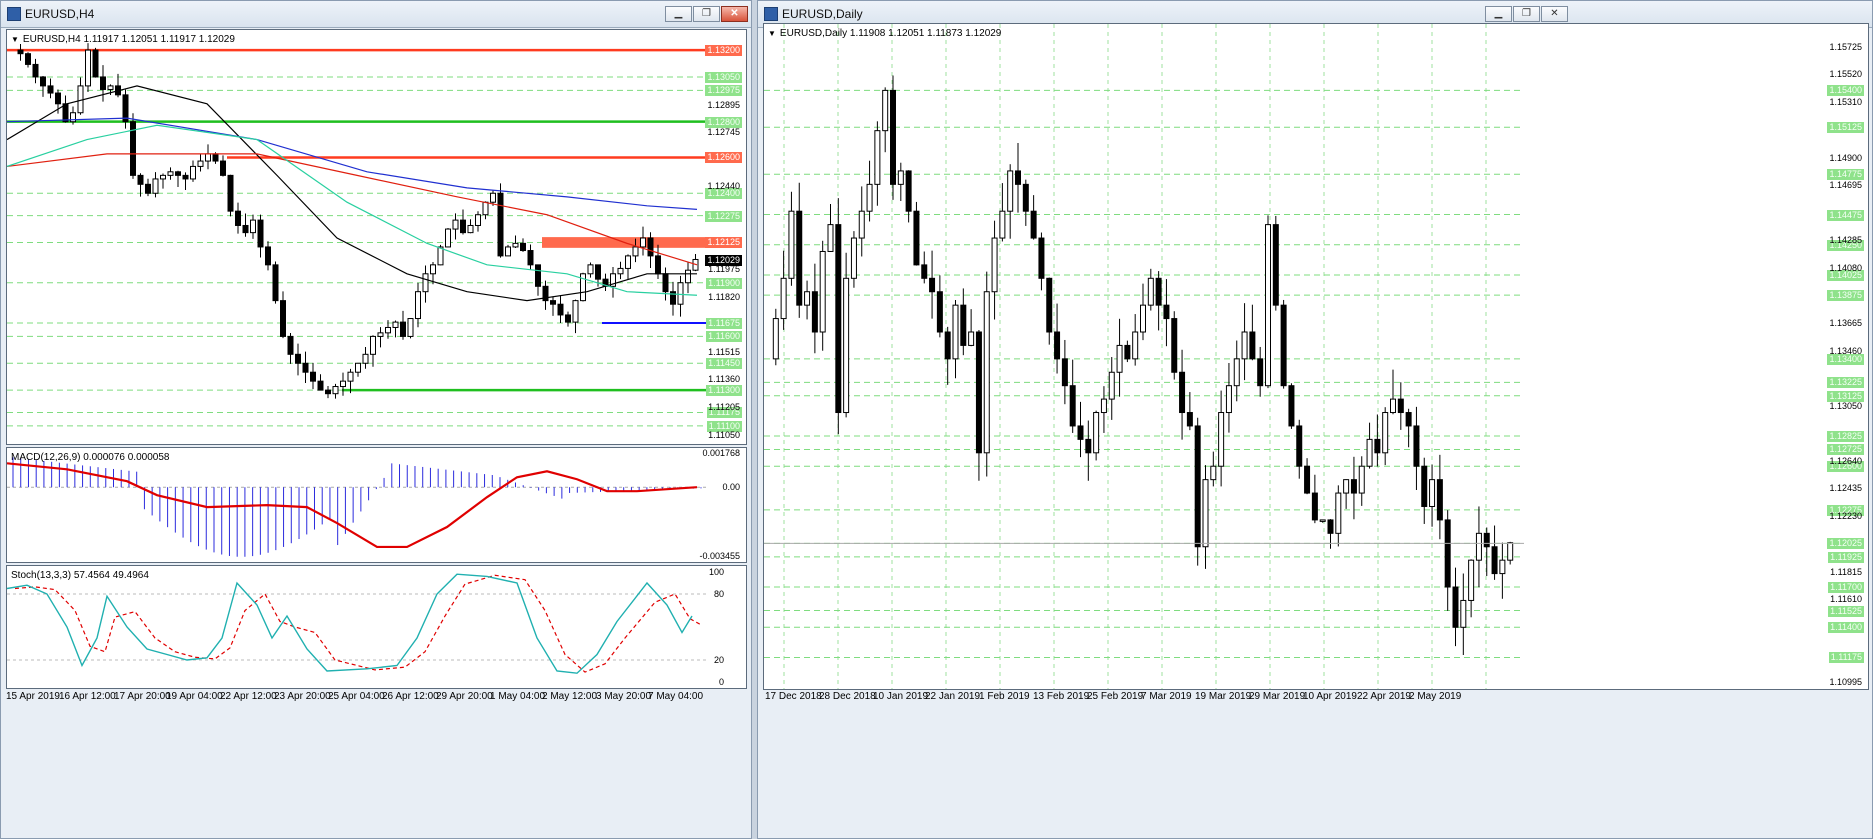 The width and height of the screenshot is (1873, 839). I want to click on daily-time-label: 10 Apr 2019, so click(1330, 696).